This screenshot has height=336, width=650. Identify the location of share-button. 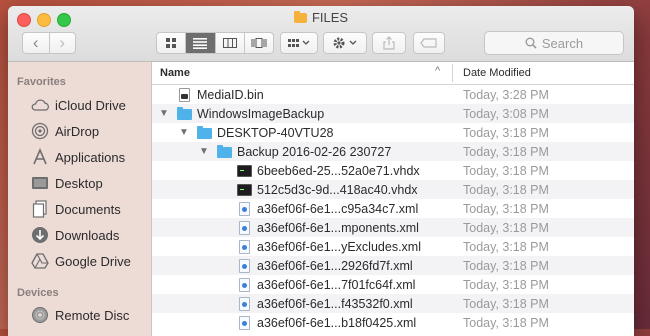
(389, 43).